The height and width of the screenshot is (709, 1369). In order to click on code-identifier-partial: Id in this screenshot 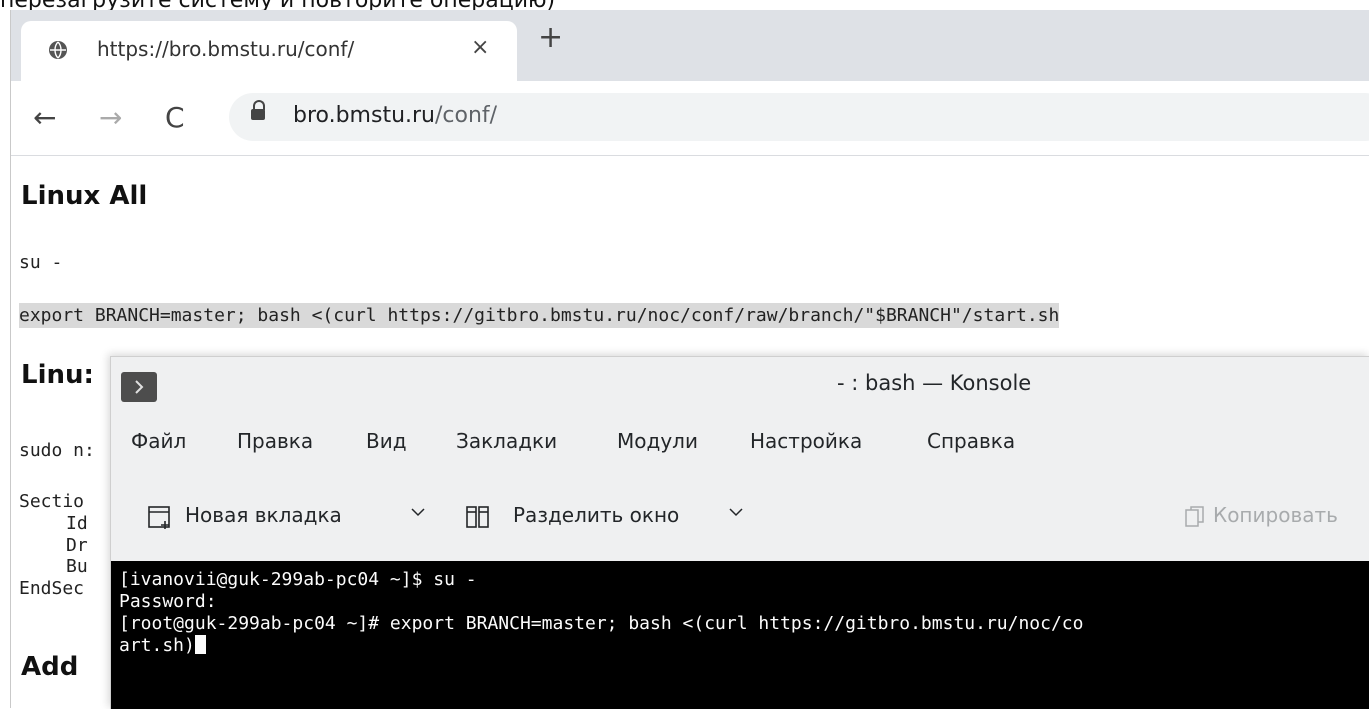, I will do `click(77, 523)`.